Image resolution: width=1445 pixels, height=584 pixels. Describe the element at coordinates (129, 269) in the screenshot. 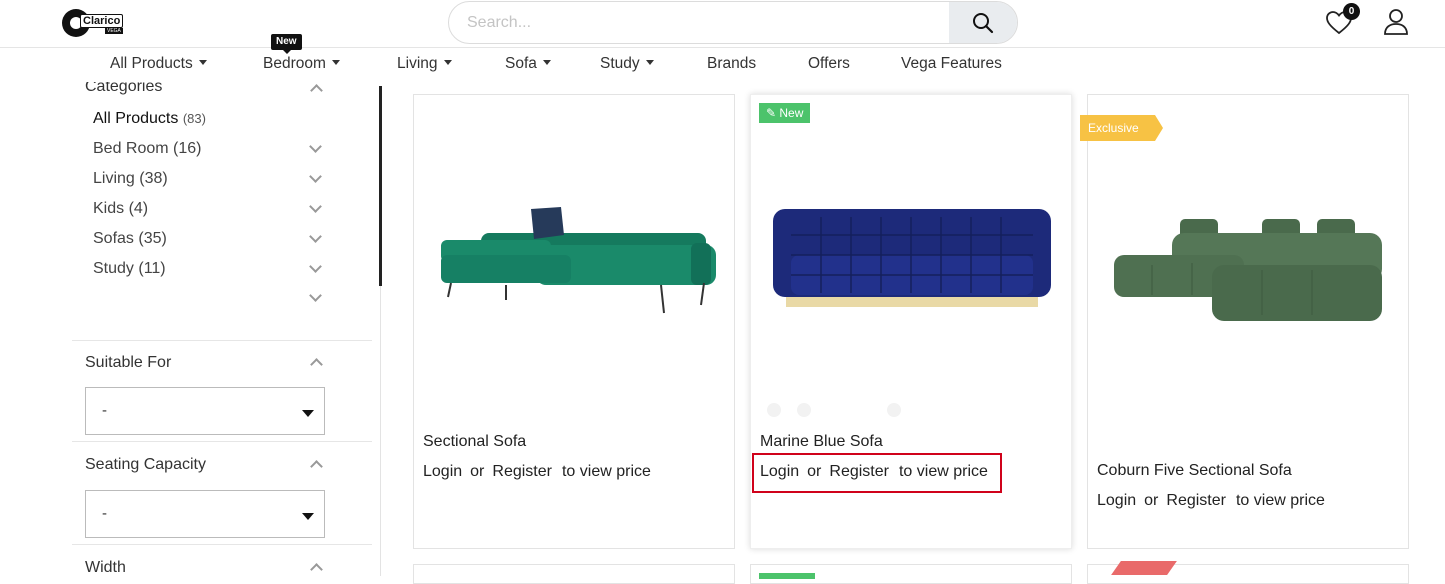

I see `category-item-study: Study (11)` at that location.